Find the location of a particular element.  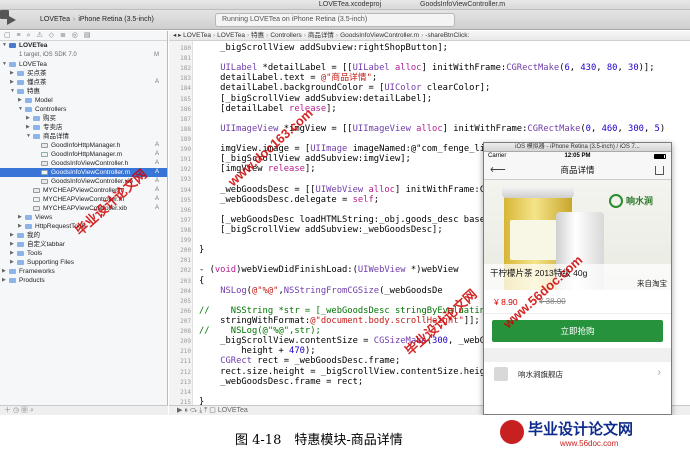

tree-row: MYCHEAPViewController.m A is located at coordinates (83, 199).